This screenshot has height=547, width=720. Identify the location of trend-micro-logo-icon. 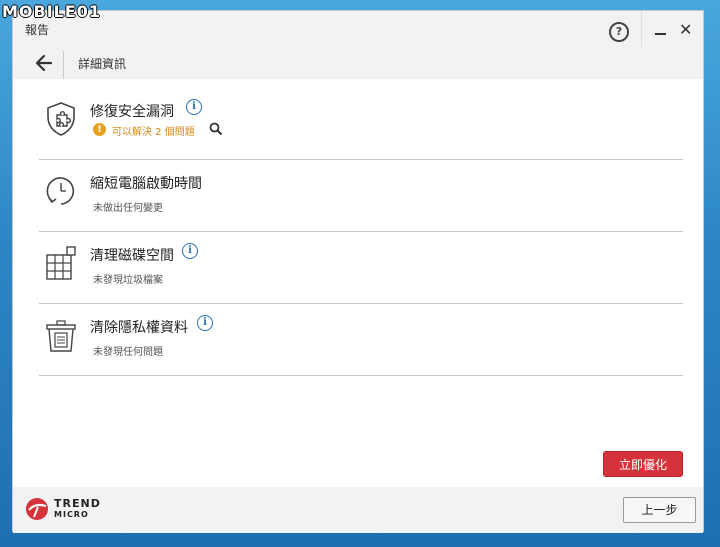
(37, 509).